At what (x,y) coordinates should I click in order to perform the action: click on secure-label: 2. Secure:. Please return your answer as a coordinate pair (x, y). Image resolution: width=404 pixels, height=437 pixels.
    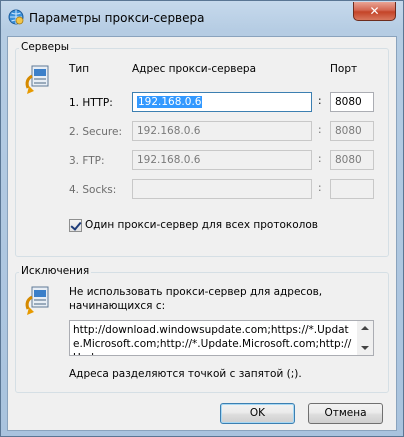
    Looking at the image, I should click on (95, 132).